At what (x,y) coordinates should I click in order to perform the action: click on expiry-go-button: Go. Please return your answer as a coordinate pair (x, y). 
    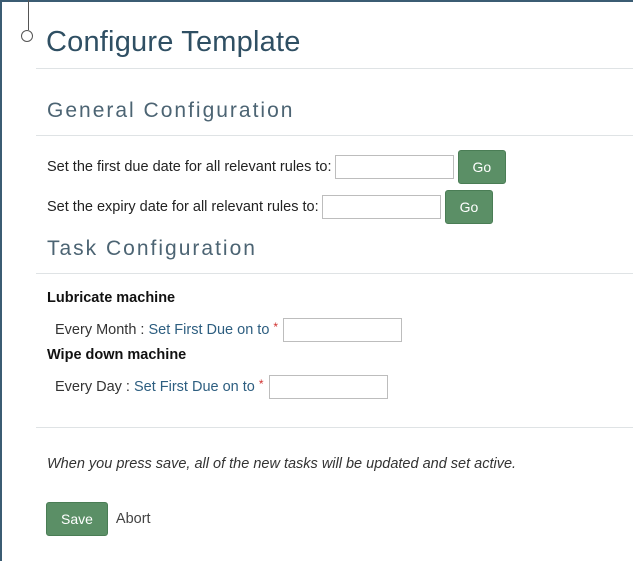
    Looking at the image, I should click on (469, 207).